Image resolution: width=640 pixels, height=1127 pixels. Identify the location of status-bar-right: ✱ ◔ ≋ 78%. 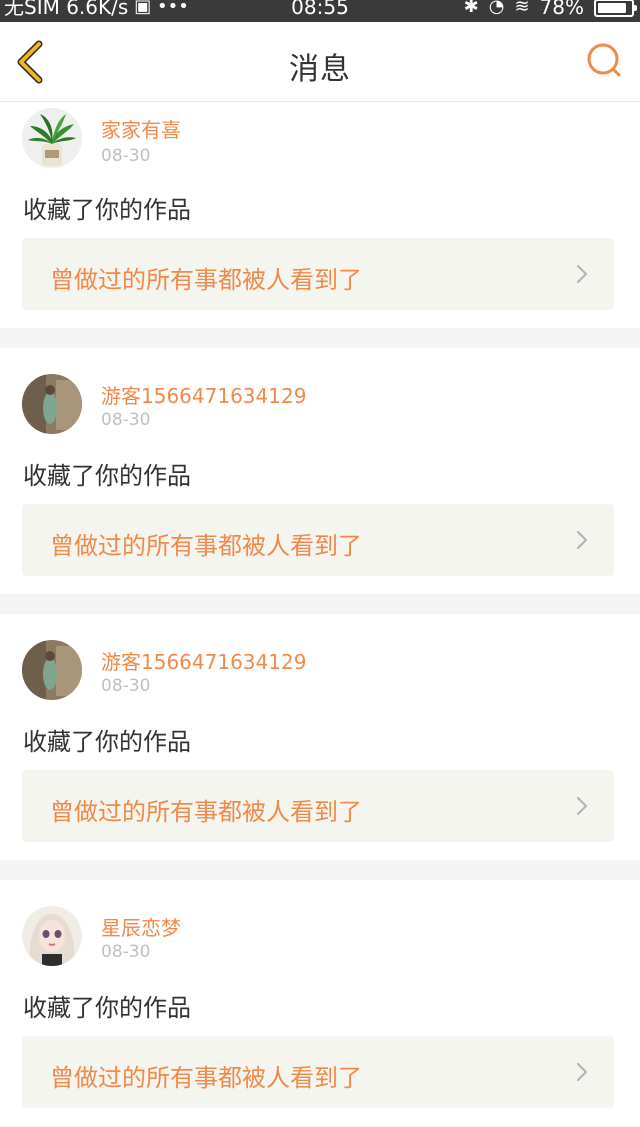
(550, 9).